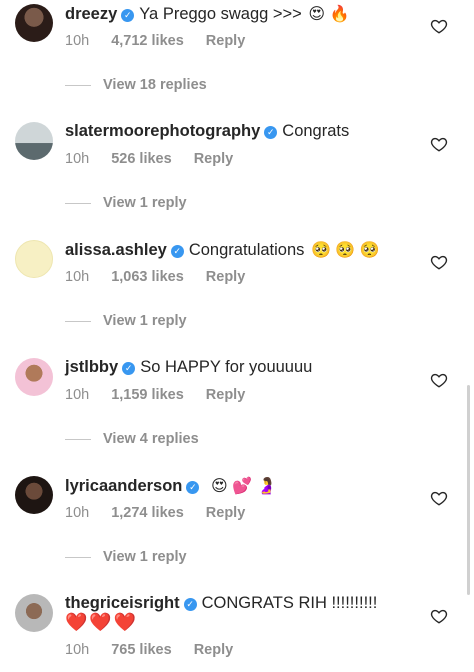 The height and width of the screenshot is (672, 474). I want to click on comment-meta: 10h 1,063 likes Reply, so click(166, 277).